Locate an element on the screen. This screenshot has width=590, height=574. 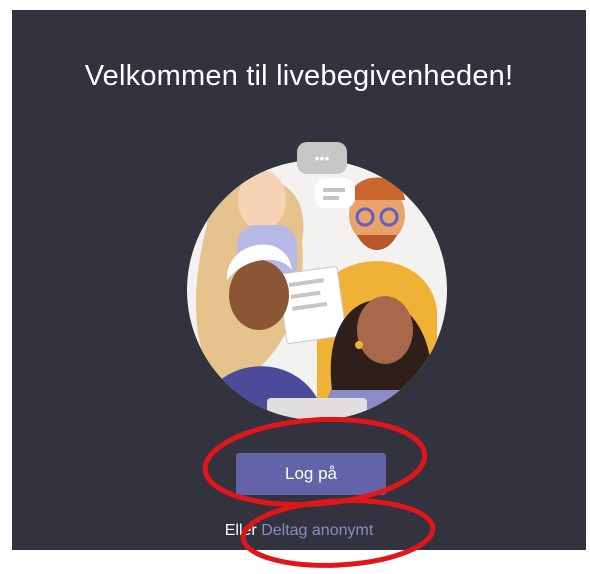
join-anonymously-link: Deltag anonymt is located at coordinates (317, 530).